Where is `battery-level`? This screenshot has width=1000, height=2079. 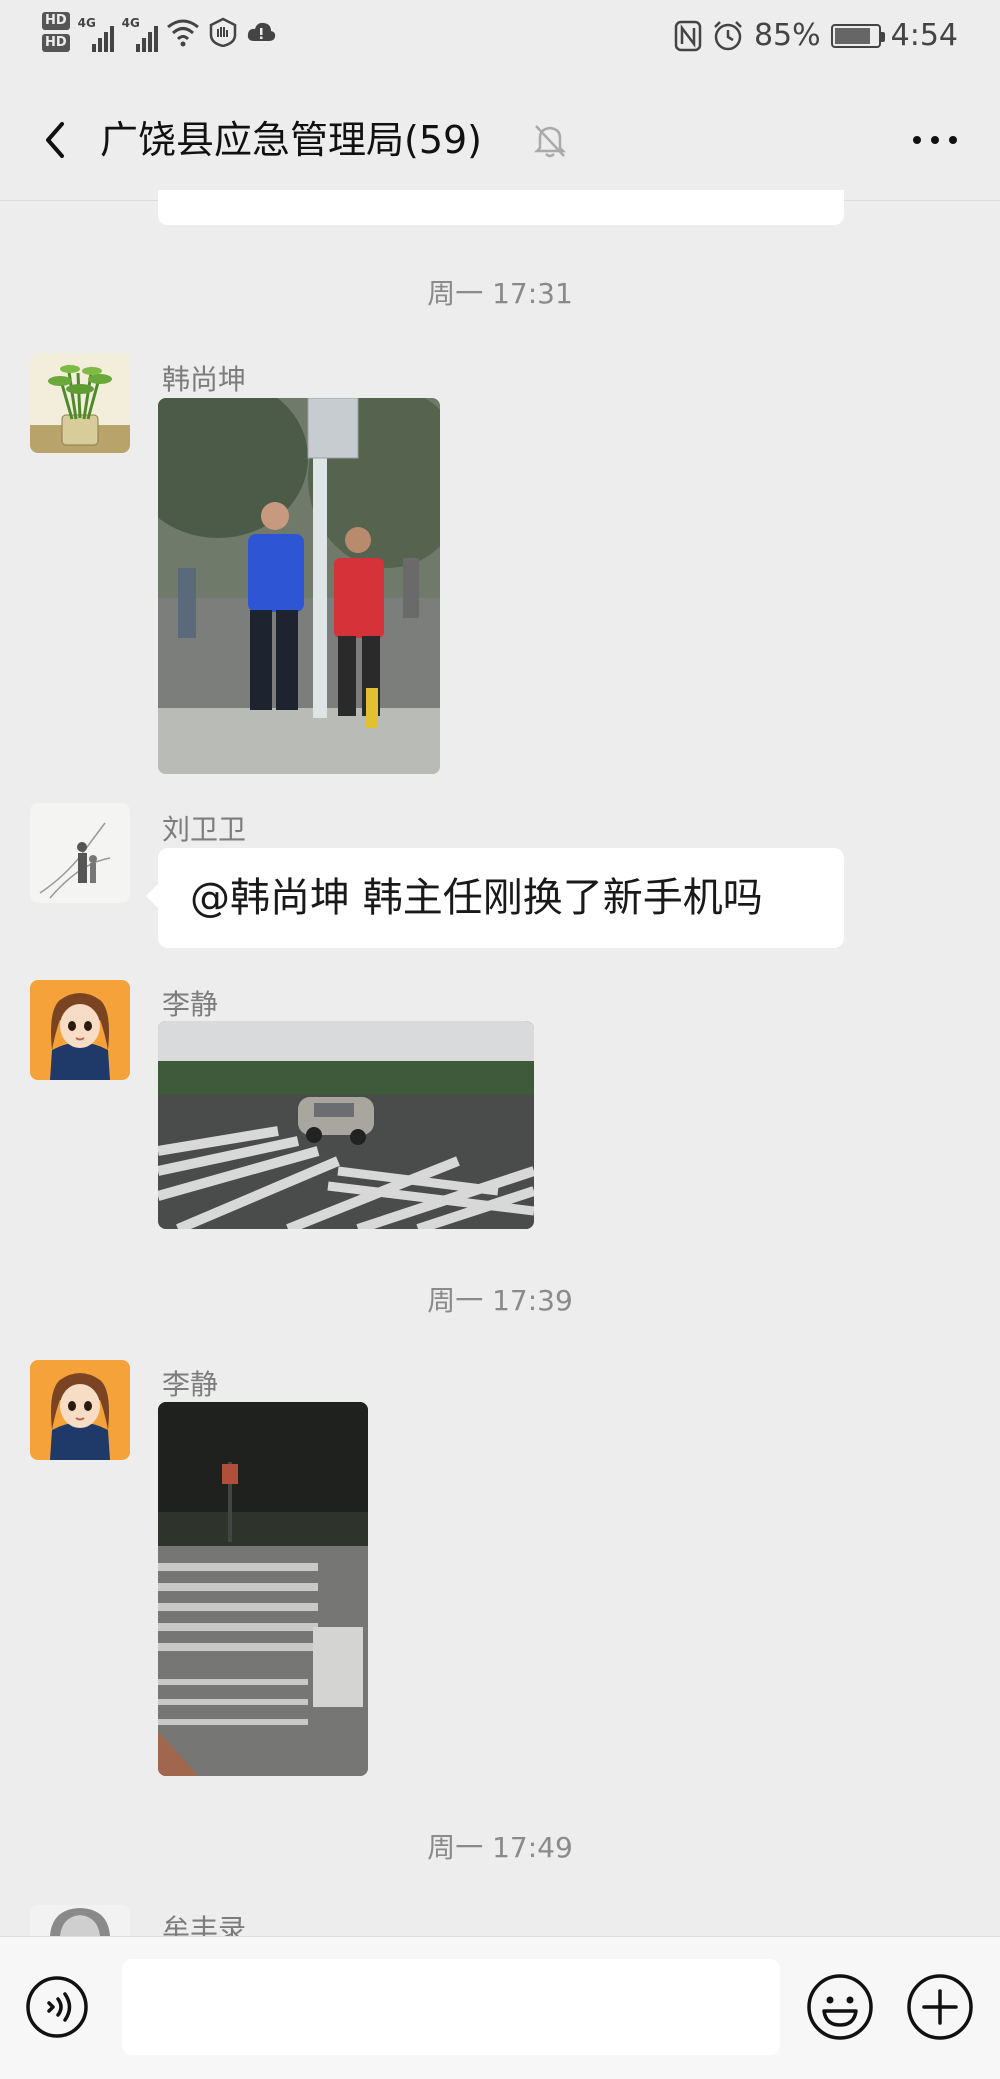
battery-level is located at coordinates (852, 35).